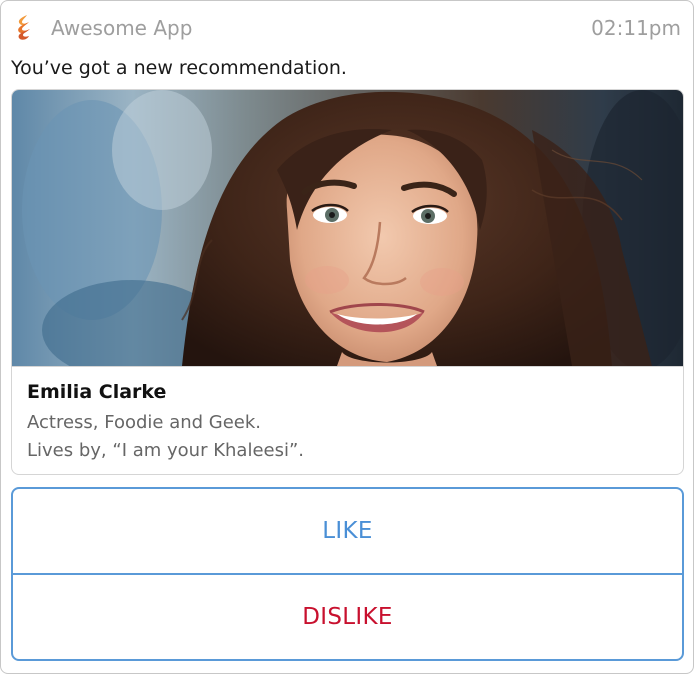  What do you see at coordinates (144, 422) in the screenshot?
I see `recommendation-bio-line-1: Actress, Foodie and Geek.` at bounding box center [144, 422].